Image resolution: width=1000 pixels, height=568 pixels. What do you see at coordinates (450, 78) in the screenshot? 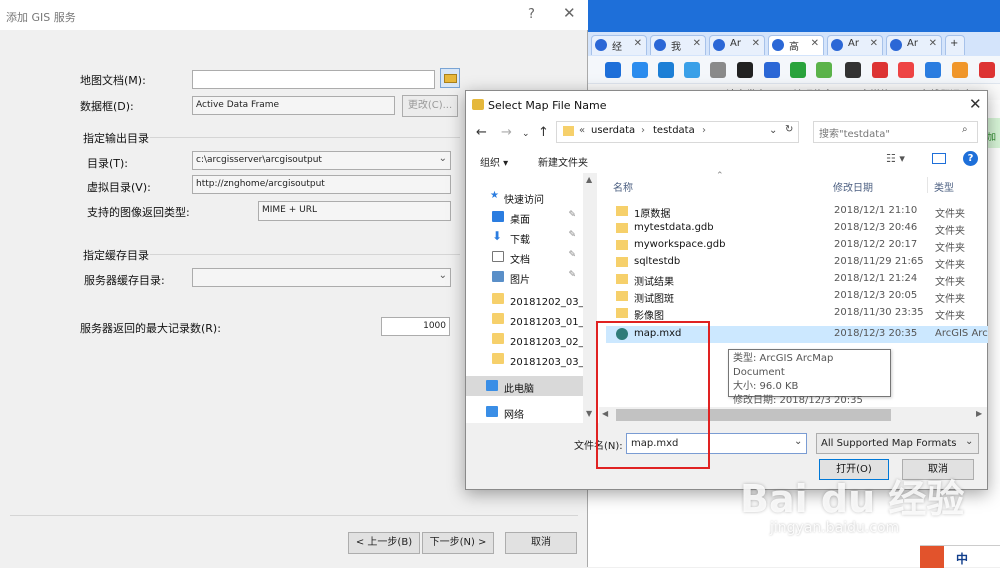
I see `browse-folder-button` at bounding box center [450, 78].